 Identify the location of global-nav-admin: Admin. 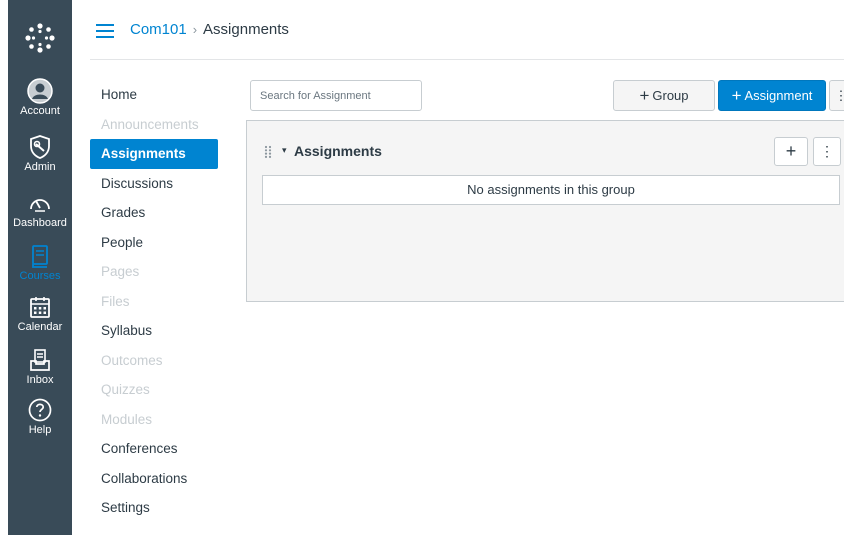
(40, 153).